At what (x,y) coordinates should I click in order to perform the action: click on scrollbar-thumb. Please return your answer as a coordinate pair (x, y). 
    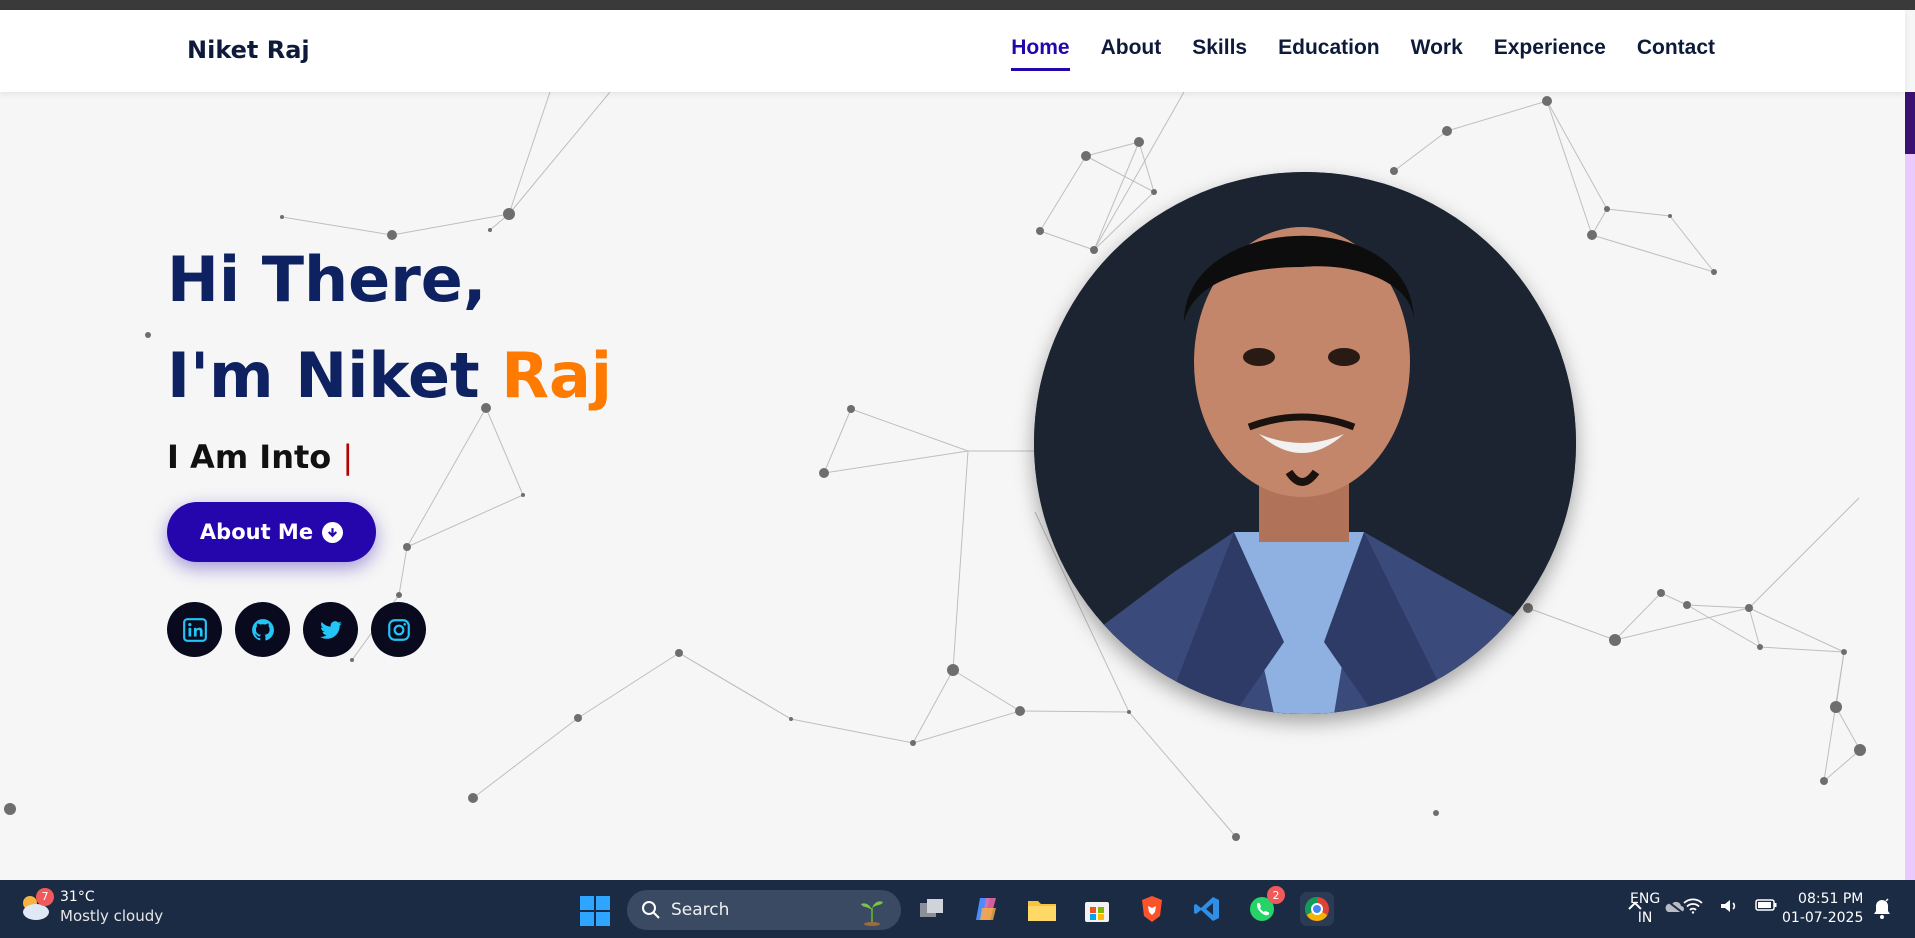
    Looking at the image, I should click on (1910, 123).